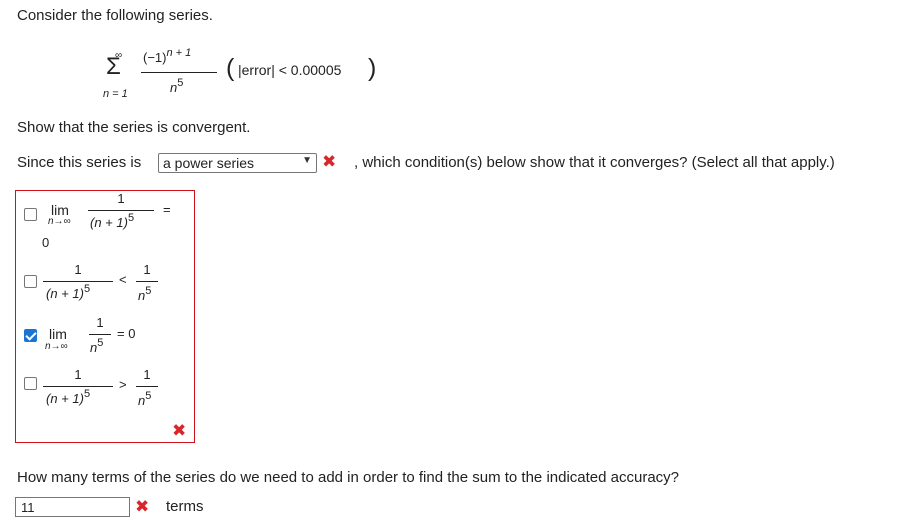 The image size is (910, 525). What do you see at coordinates (58, 334) in the screenshot?
I see `option-3-lim: lim` at bounding box center [58, 334].